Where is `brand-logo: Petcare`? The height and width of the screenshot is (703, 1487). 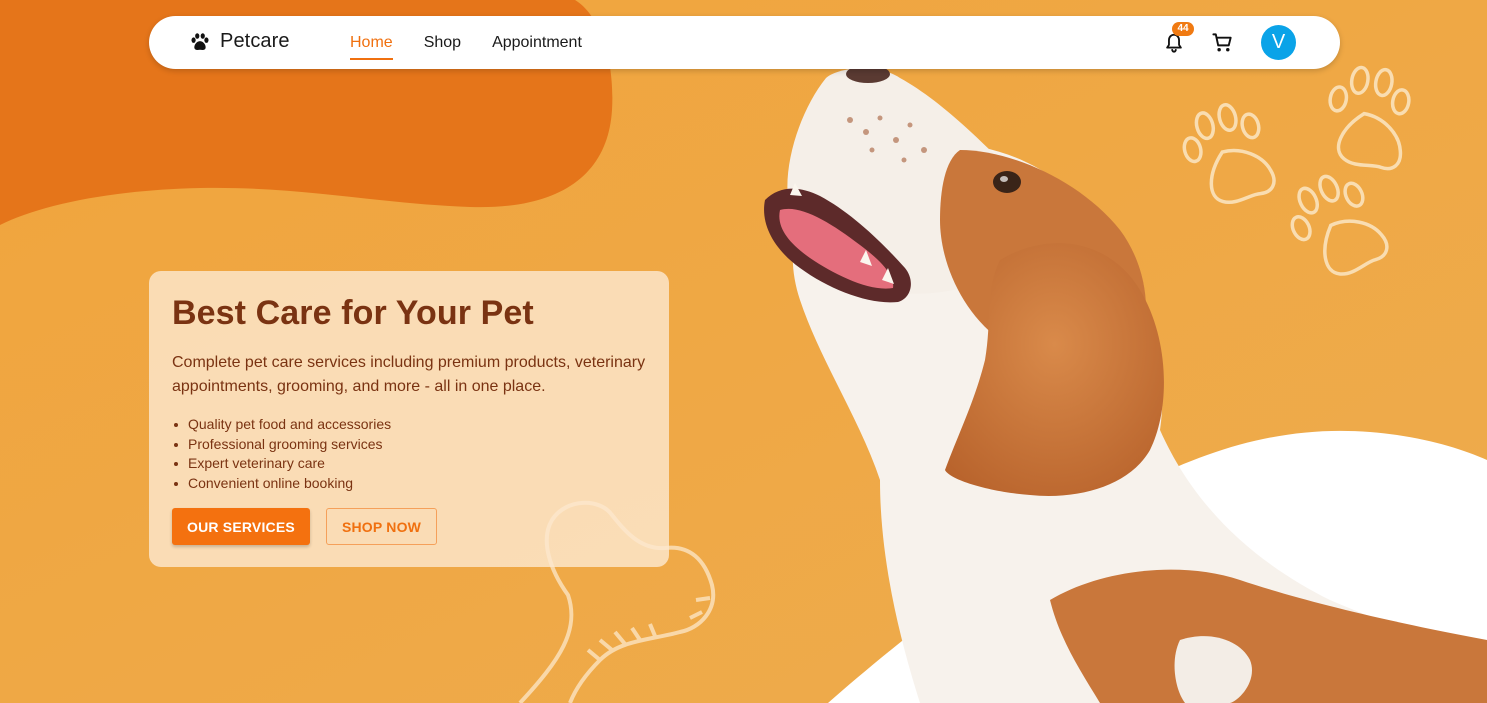
brand-logo: Petcare is located at coordinates (239, 41).